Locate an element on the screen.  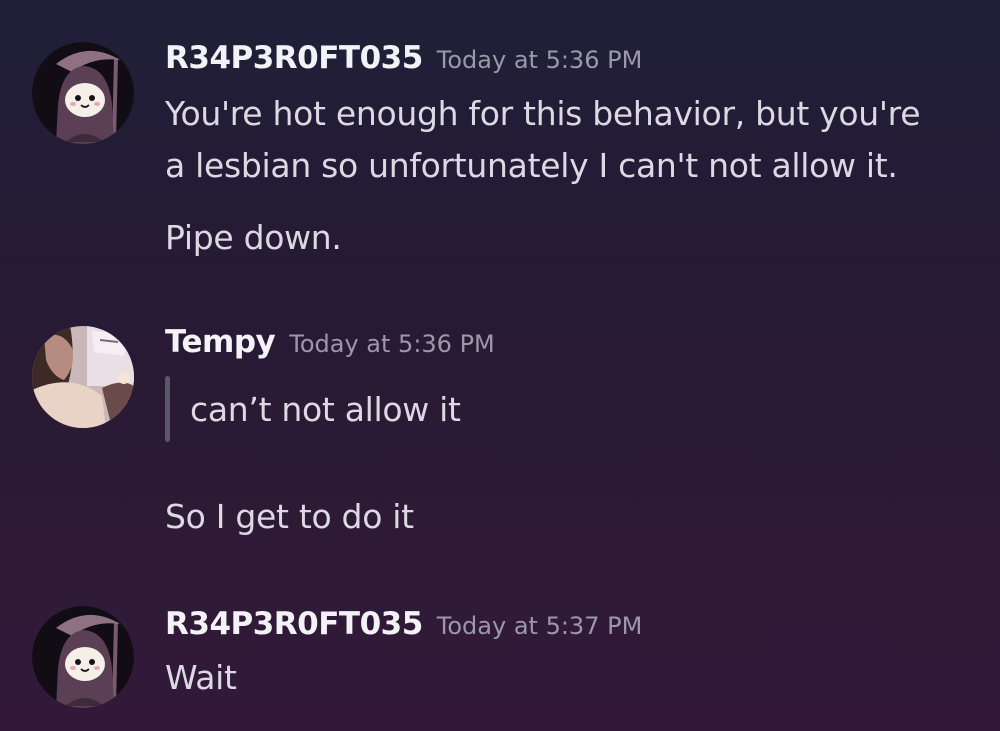
timestamp: Today at 5:37 PM is located at coordinates (539, 626).